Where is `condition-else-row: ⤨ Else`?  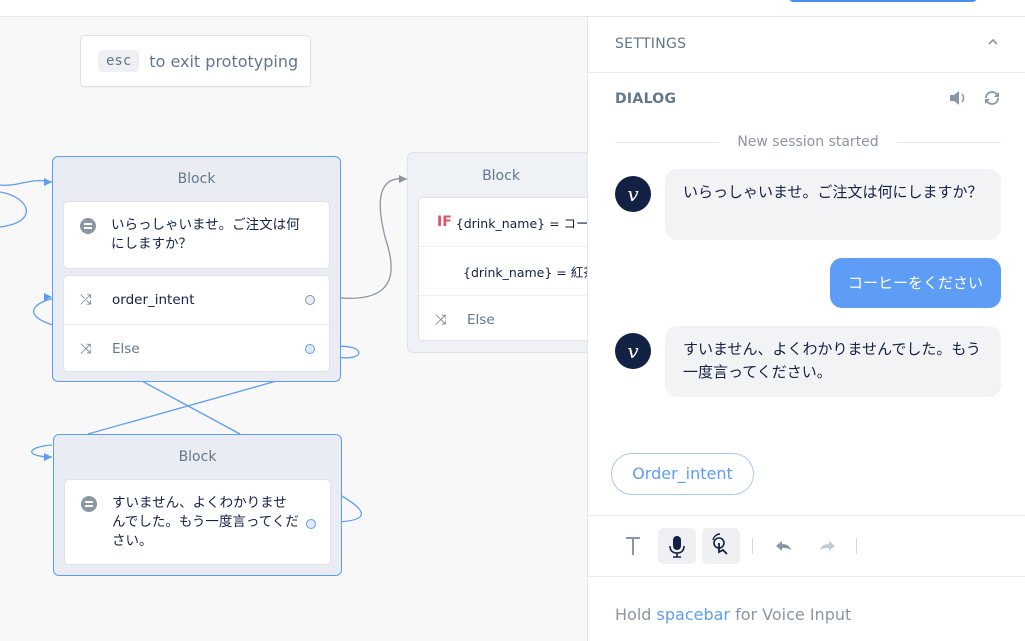
condition-else-row: ⤨ Else is located at coordinates (503, 319).